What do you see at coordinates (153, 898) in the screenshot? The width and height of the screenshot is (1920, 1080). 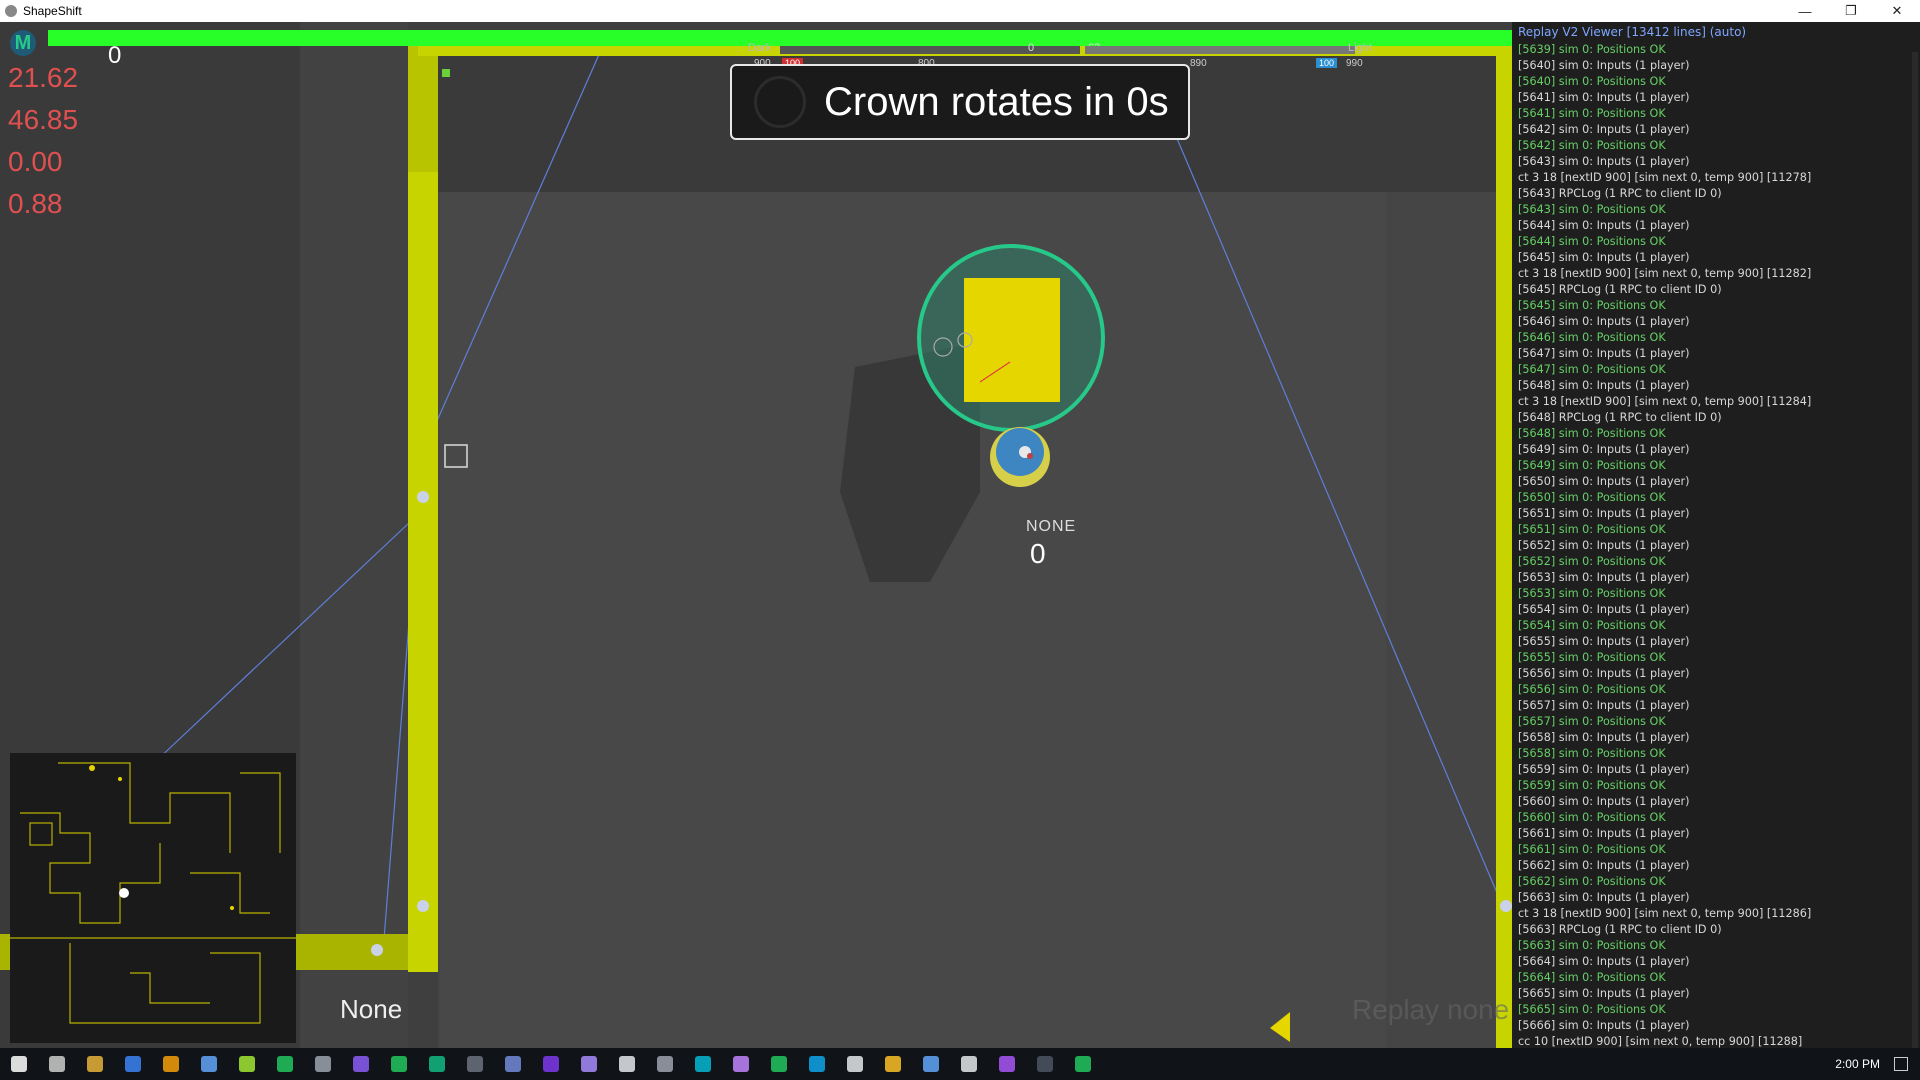 I see `minimap` at bounding box center [153, 898].